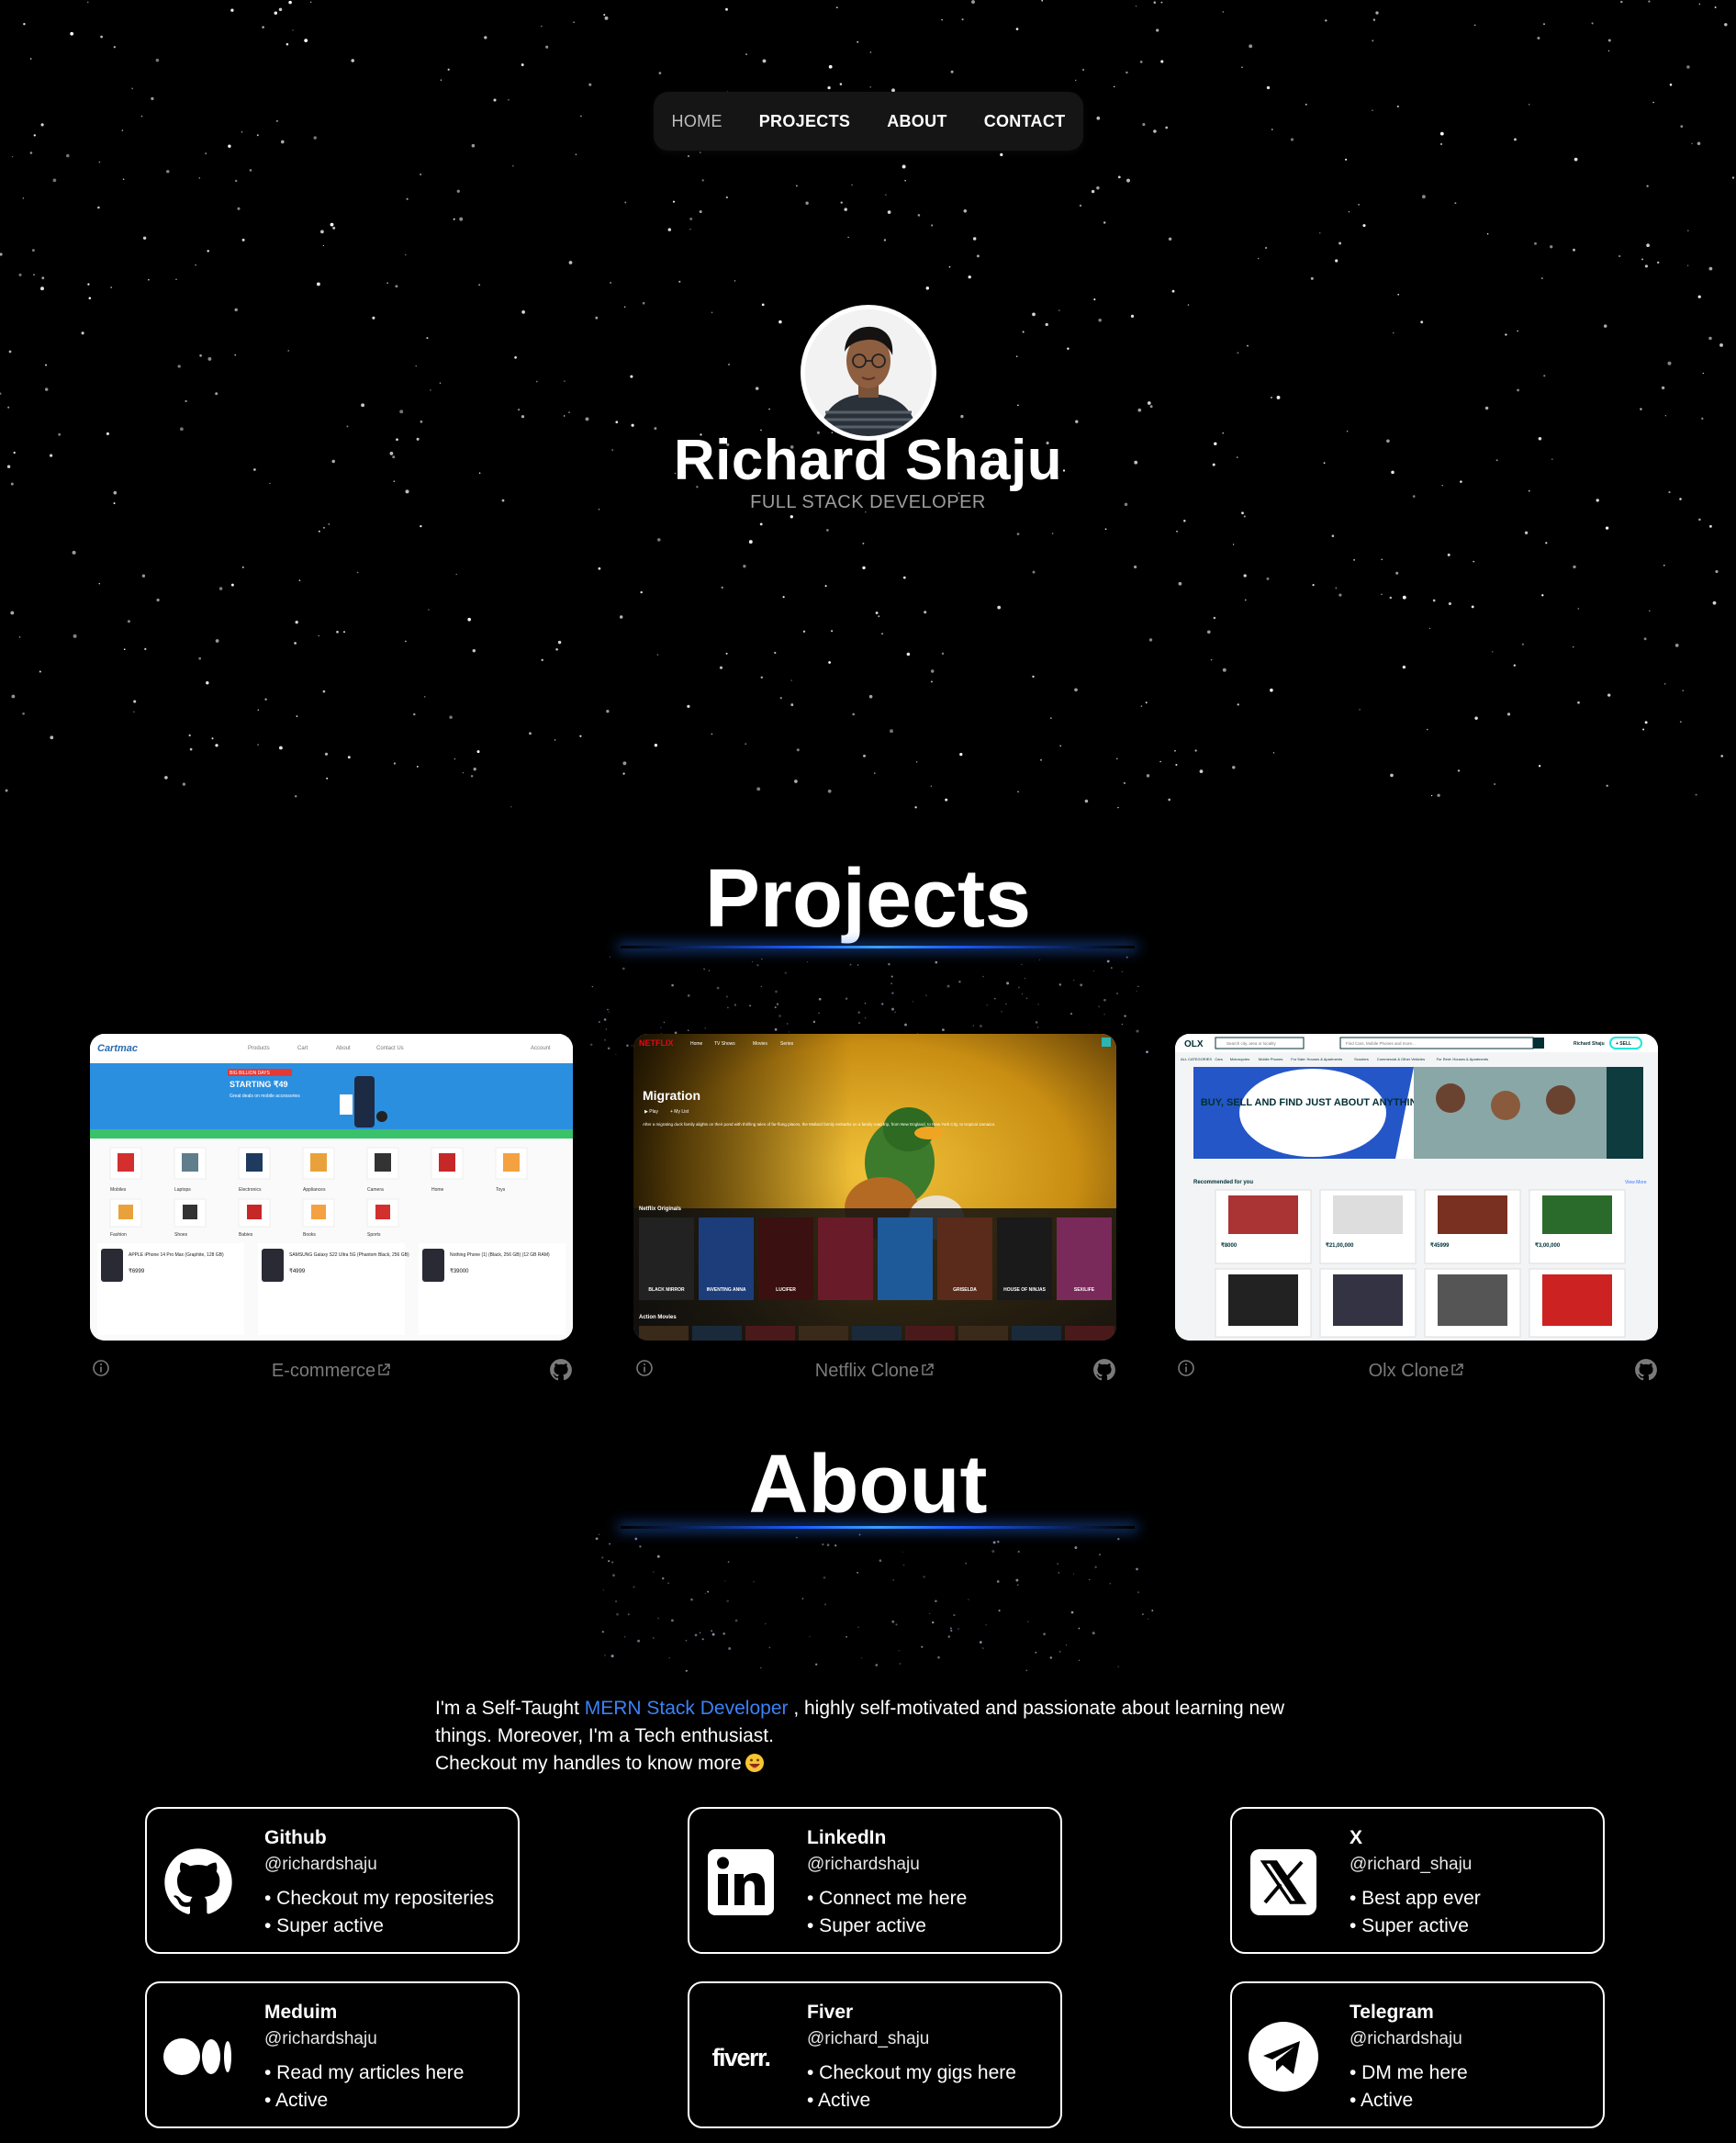 The height and width of the screenshot is (2143, 1736). What do you see at coordinates (666, 1290) in the screenshot?
I see `svg-text: BLACK MIRROR` at bounding box center [666, 1290].